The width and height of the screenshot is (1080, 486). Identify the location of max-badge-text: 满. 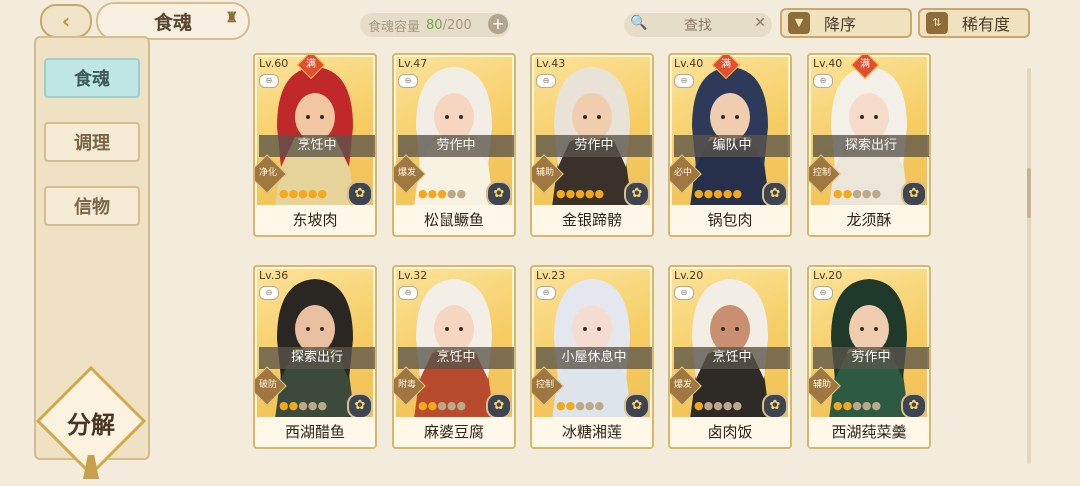
(865, 64).